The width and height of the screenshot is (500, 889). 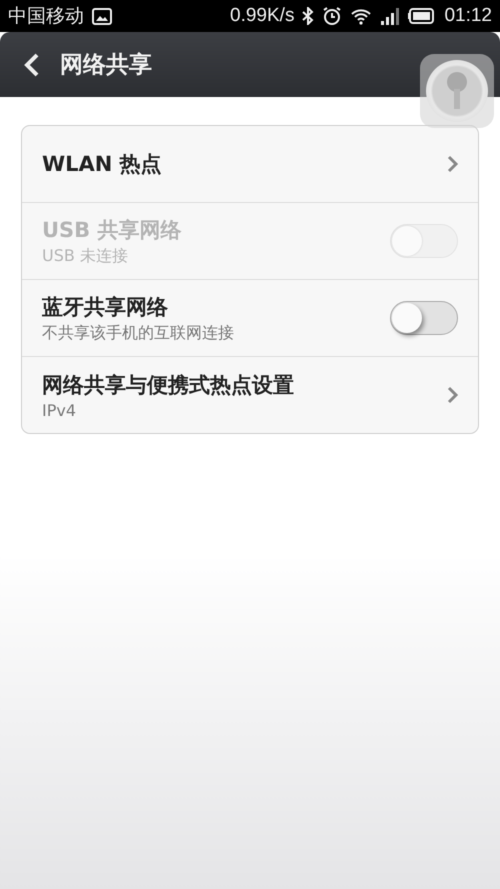 I want to click on wifi-icon, so click(x=361, y=16).